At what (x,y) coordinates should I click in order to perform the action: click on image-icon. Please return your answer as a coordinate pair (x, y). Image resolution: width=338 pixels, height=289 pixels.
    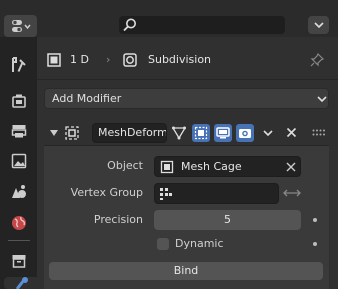
    Looking at the image, I should click on (19, 161).